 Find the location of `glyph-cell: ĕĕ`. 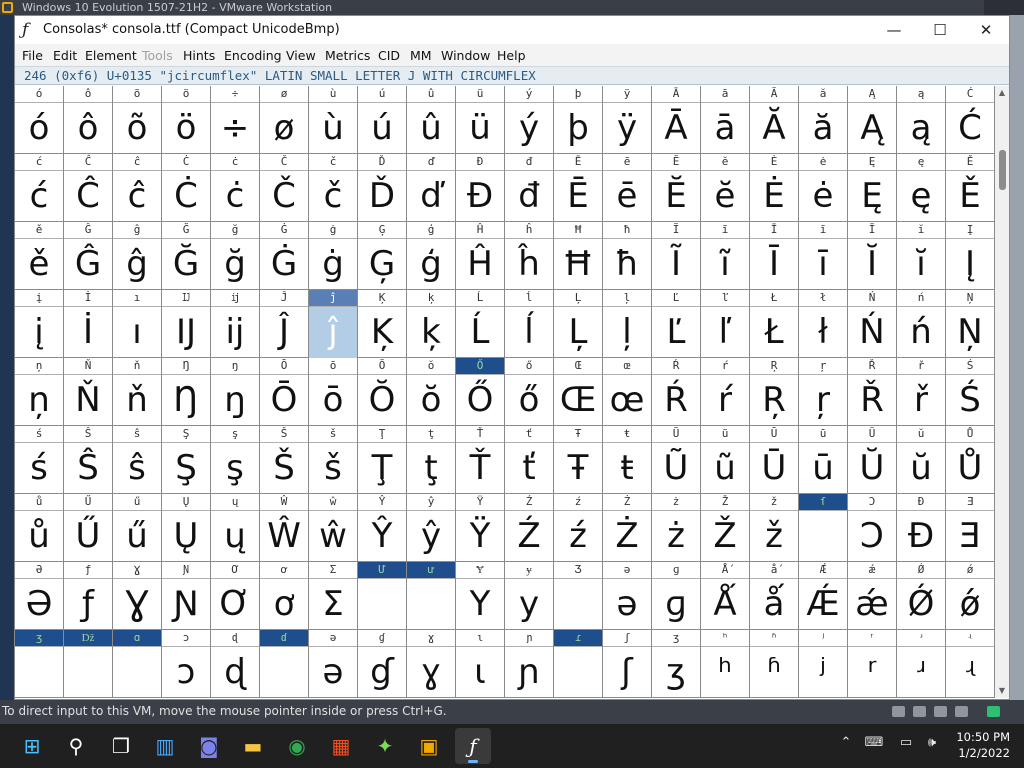

glyph-cell: ĕĕ is located at coordinates (725, 188).